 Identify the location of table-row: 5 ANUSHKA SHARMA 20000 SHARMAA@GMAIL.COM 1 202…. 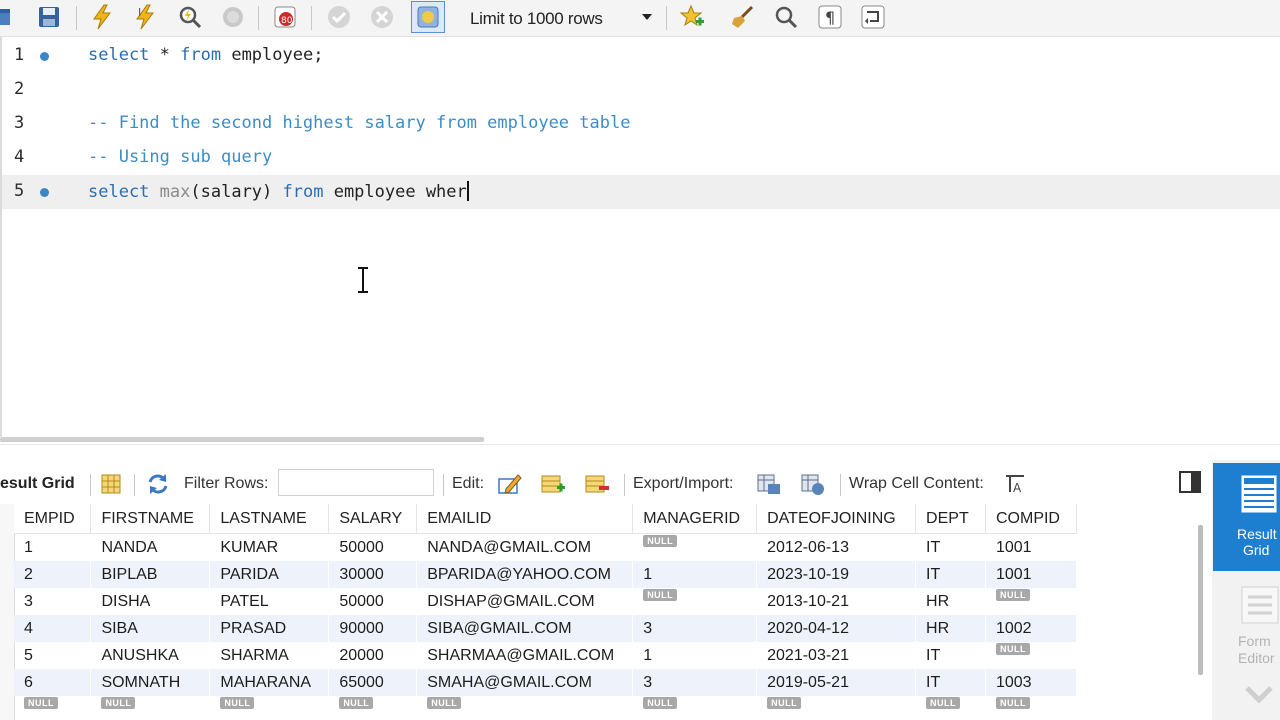
(545, 655).